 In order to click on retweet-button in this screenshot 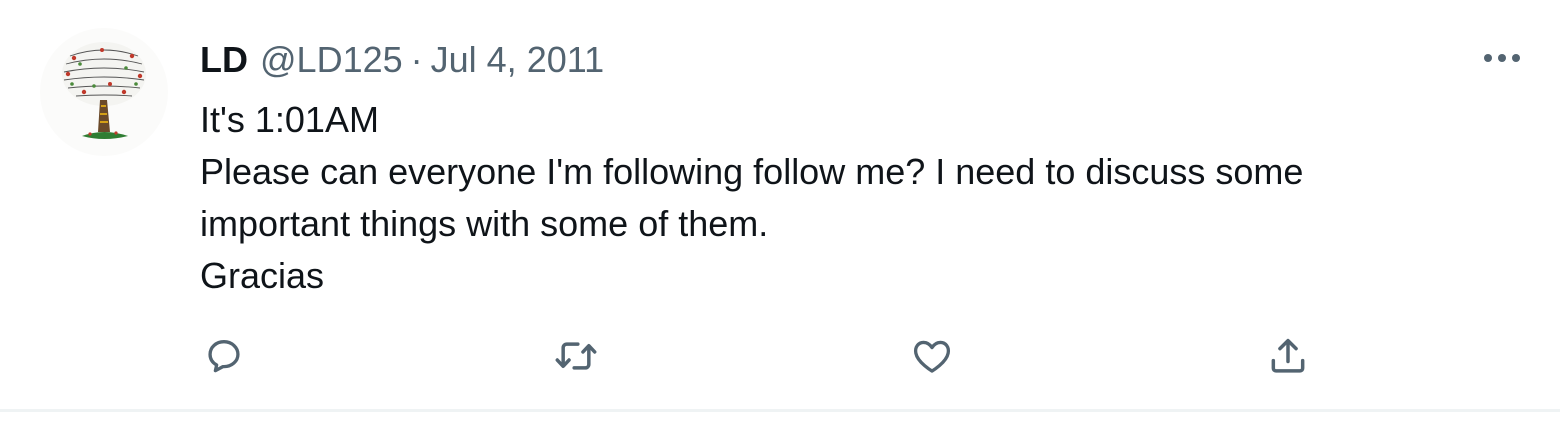, I will do `click(576, 356)`.